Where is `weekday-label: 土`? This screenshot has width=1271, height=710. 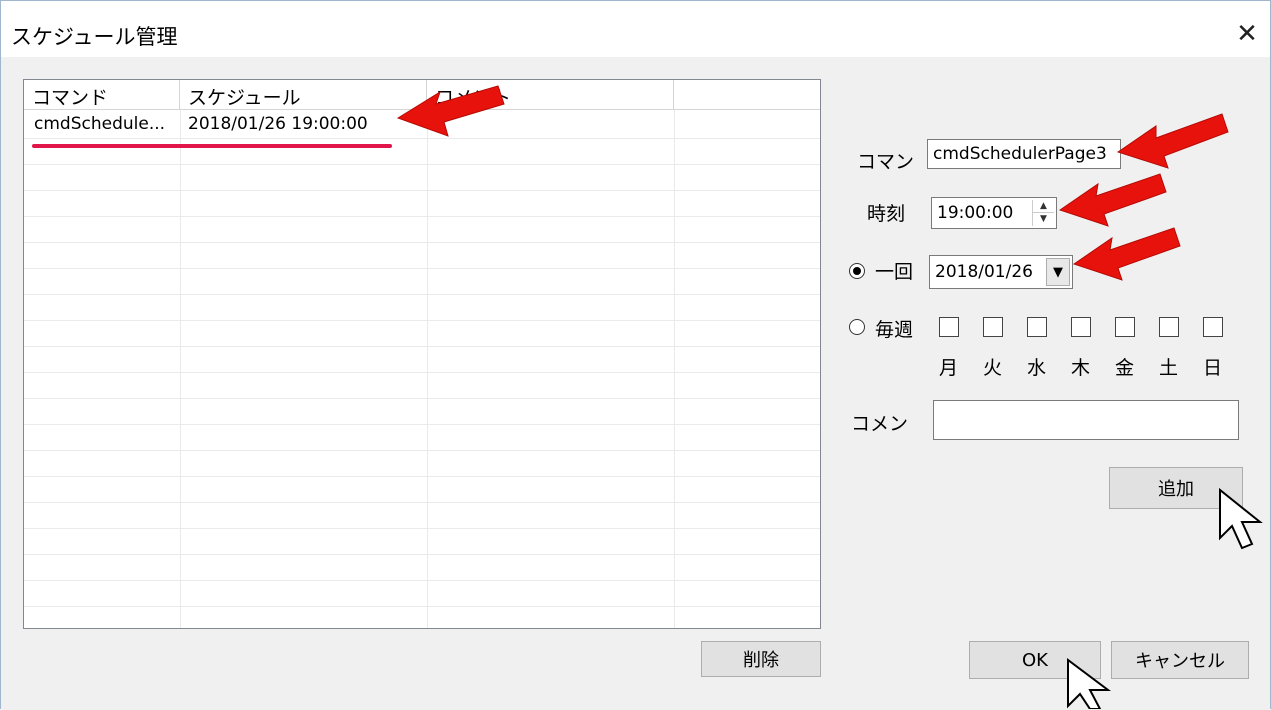
weekday-label: 土 is located at coordinates (1169, 368).